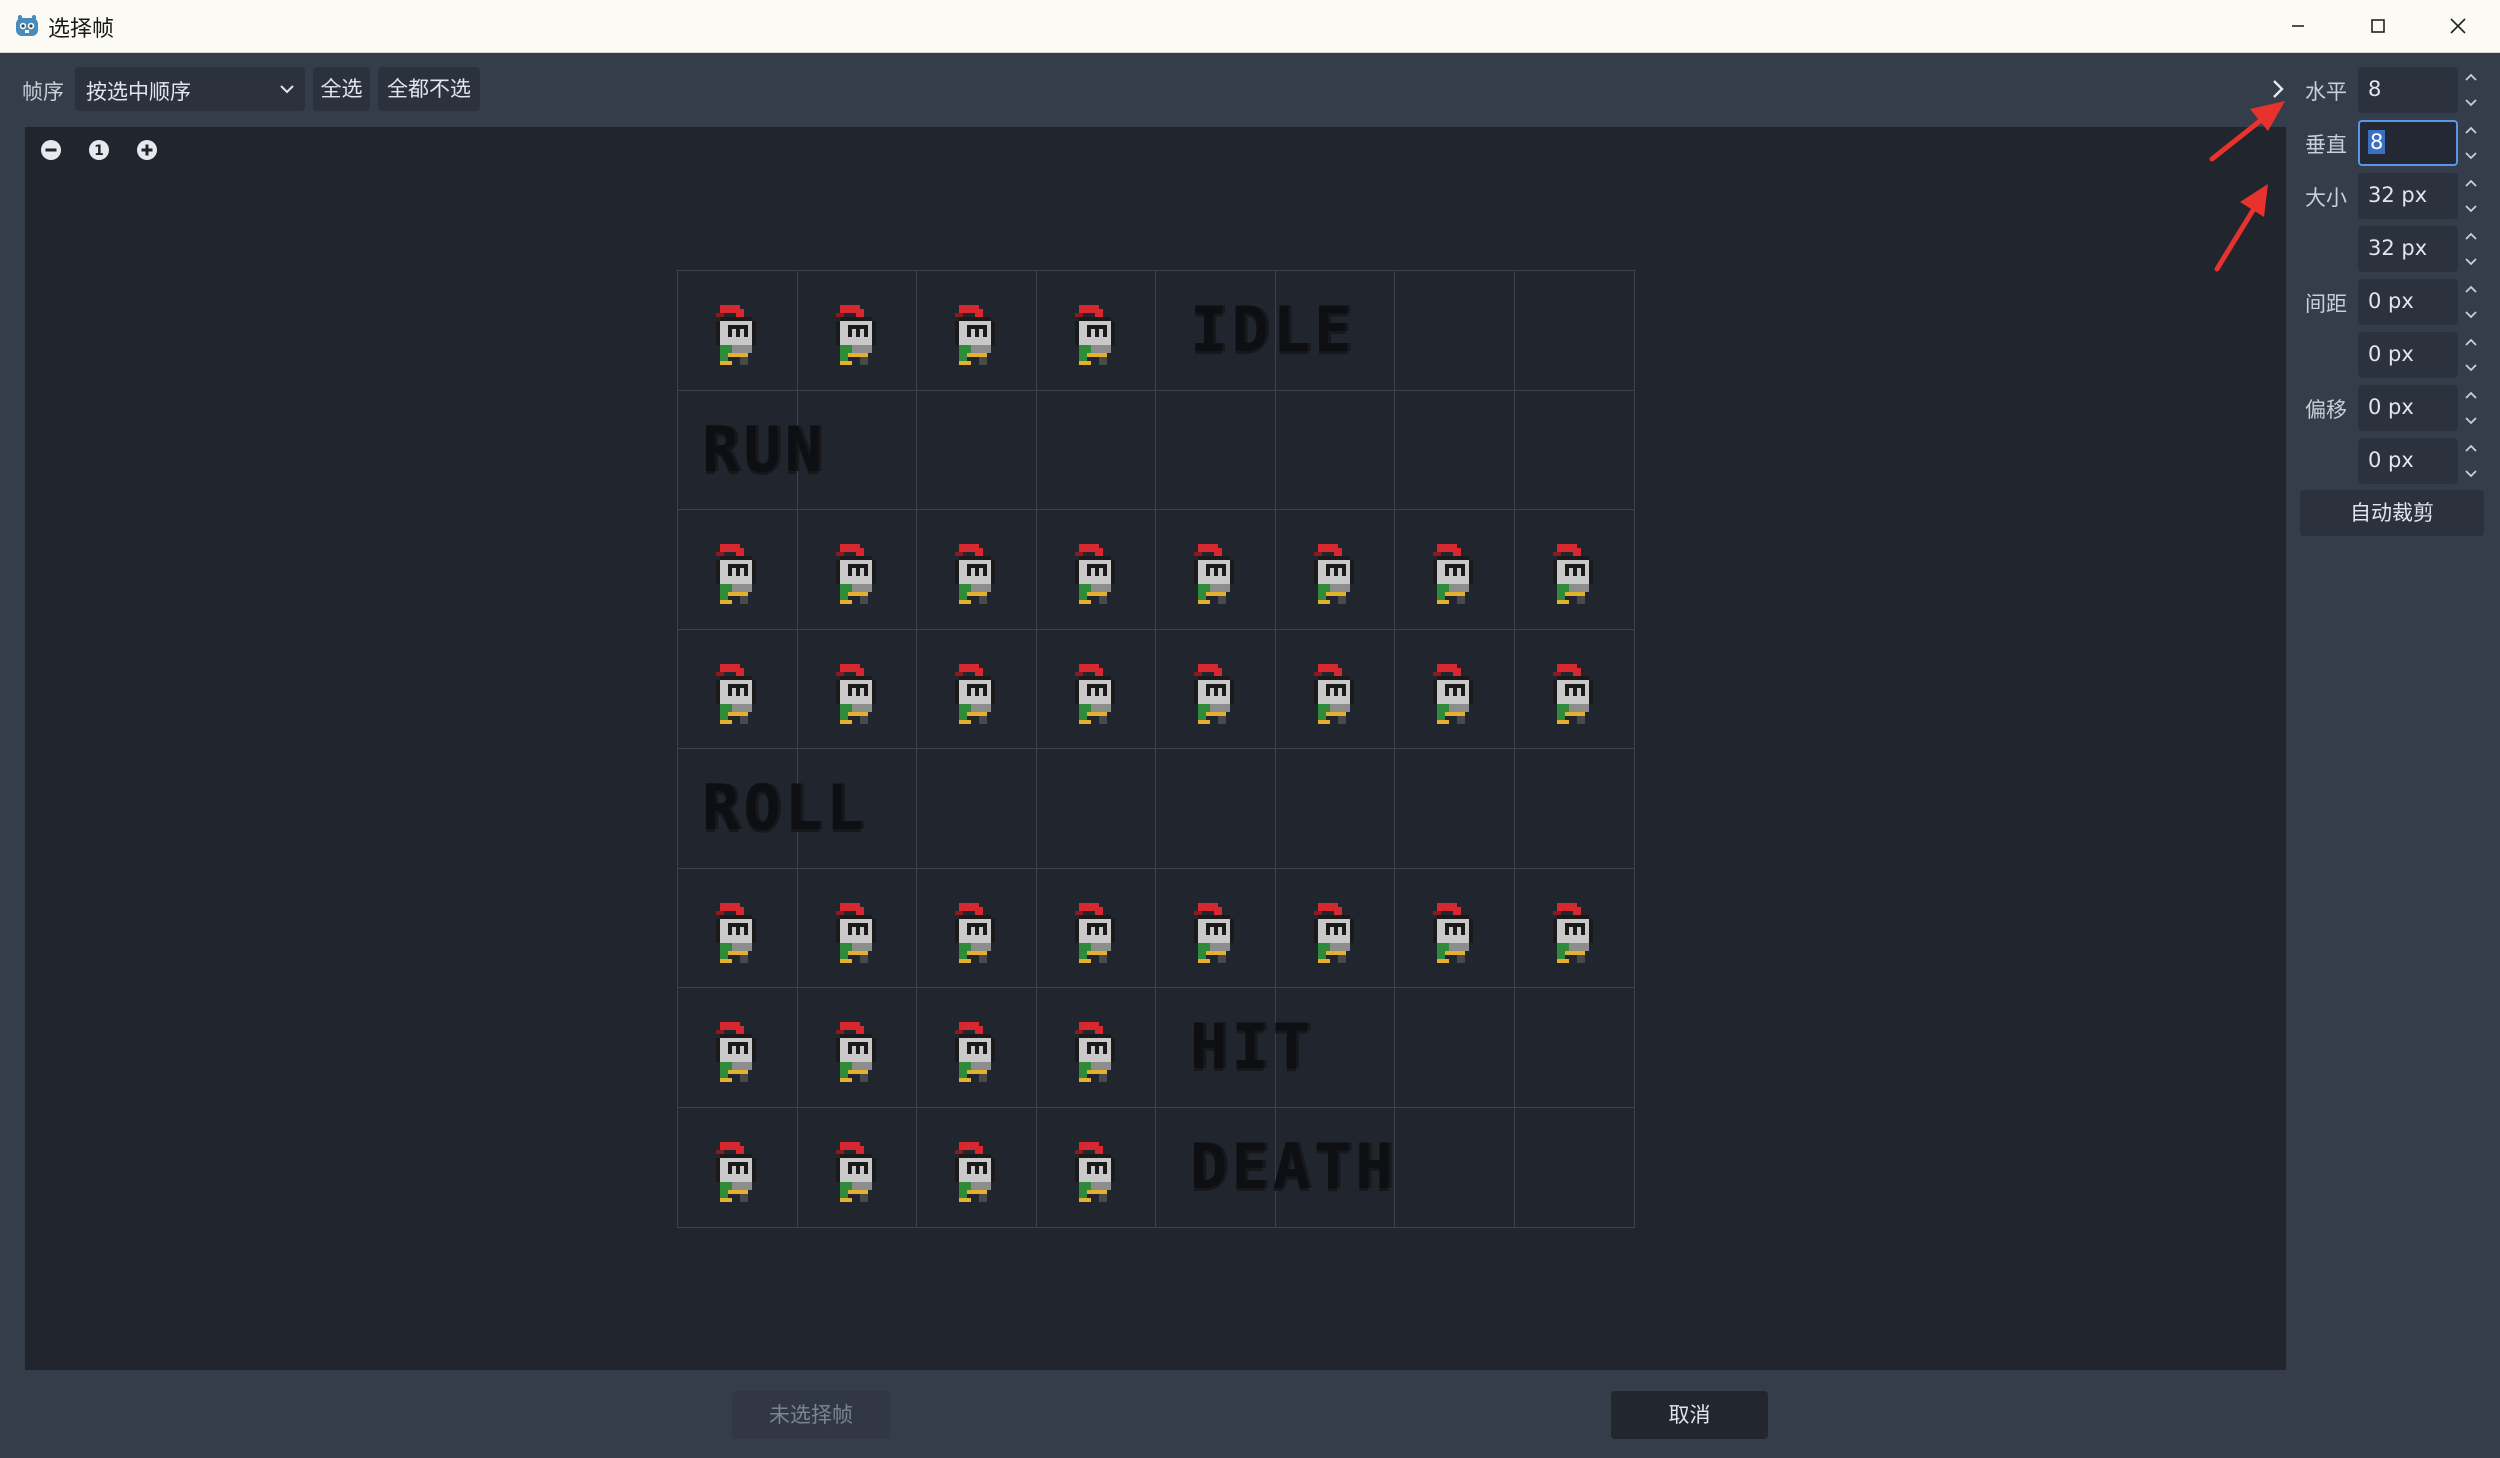  What do you see at coordinates (429, 89) in the screenshot?
I see `select-none-button: 全都不选` at bounding box center [429, 89].